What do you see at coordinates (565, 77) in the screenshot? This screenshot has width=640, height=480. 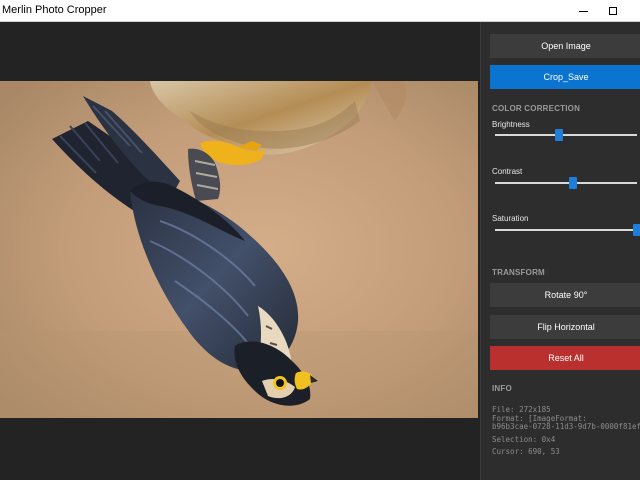 I see `crop-save-button: Crop_Save` at bounding box center [565, 77].